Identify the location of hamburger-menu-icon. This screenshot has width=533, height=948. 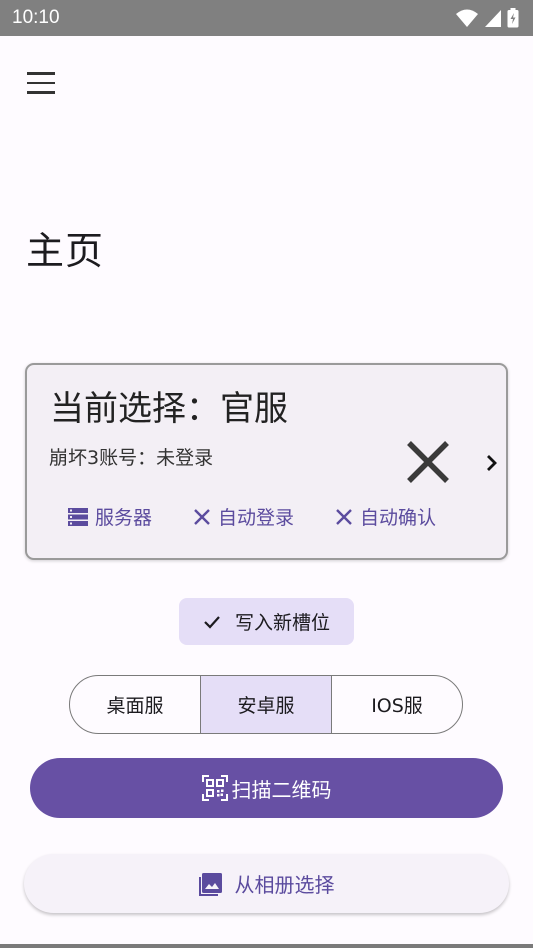
(41, 83).